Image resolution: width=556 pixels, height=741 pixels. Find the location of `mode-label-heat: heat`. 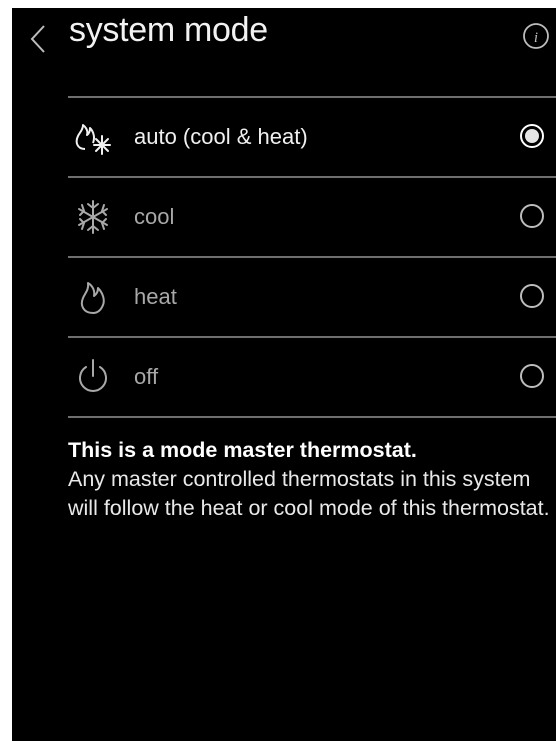

mode-label-heat: heat is located at coordinates (155, 296).